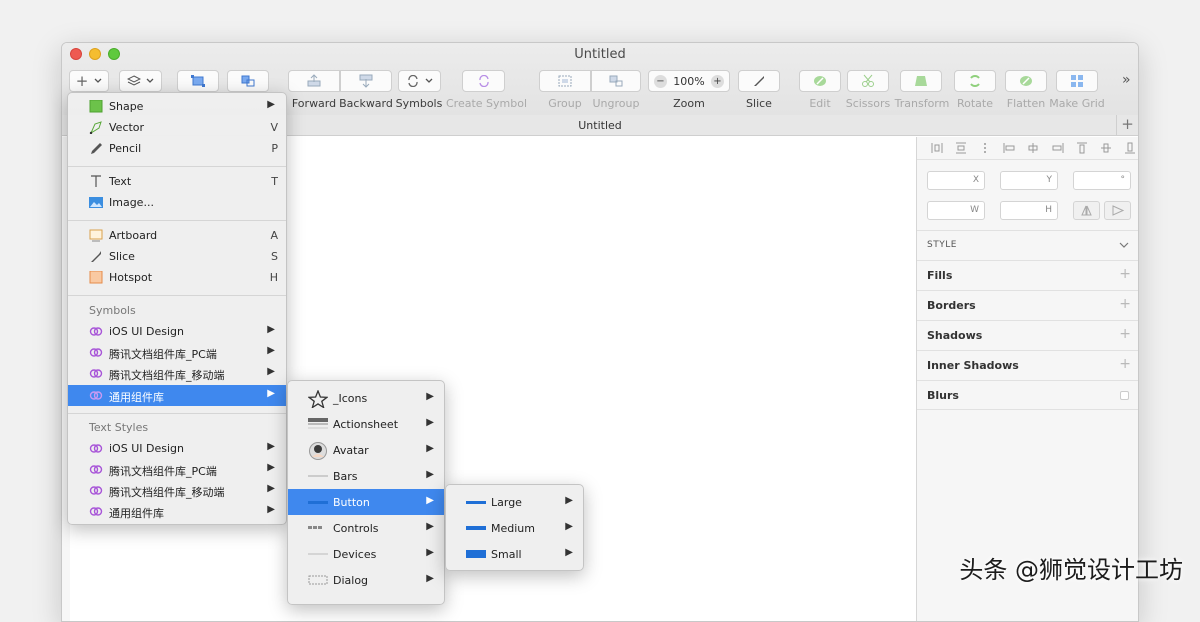  I want to click on slice-button, so click(759, 81).